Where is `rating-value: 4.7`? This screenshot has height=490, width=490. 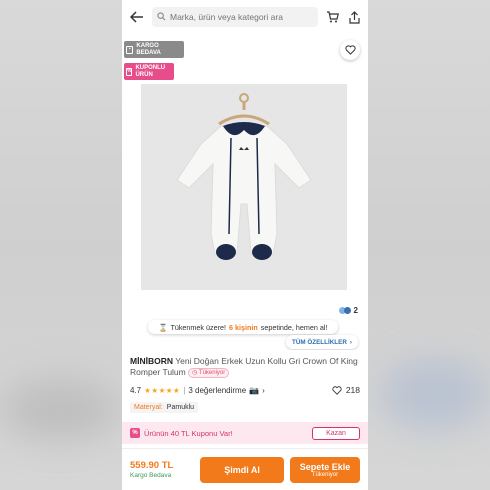
rating-value: 4.7 is located at coordinates (136, 390).